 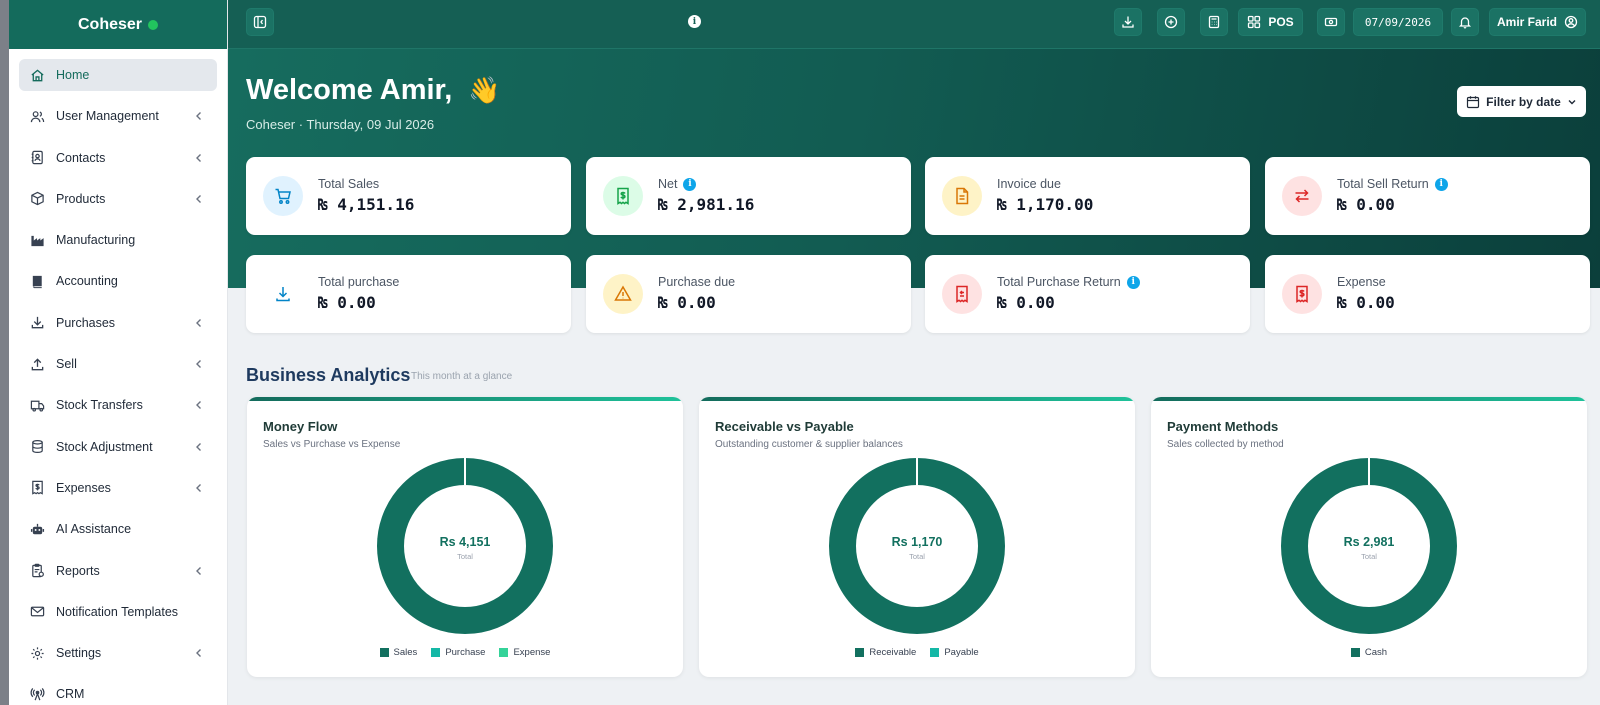 I want to click on filter-label: Filter by date, so click(x=1523, y=101).